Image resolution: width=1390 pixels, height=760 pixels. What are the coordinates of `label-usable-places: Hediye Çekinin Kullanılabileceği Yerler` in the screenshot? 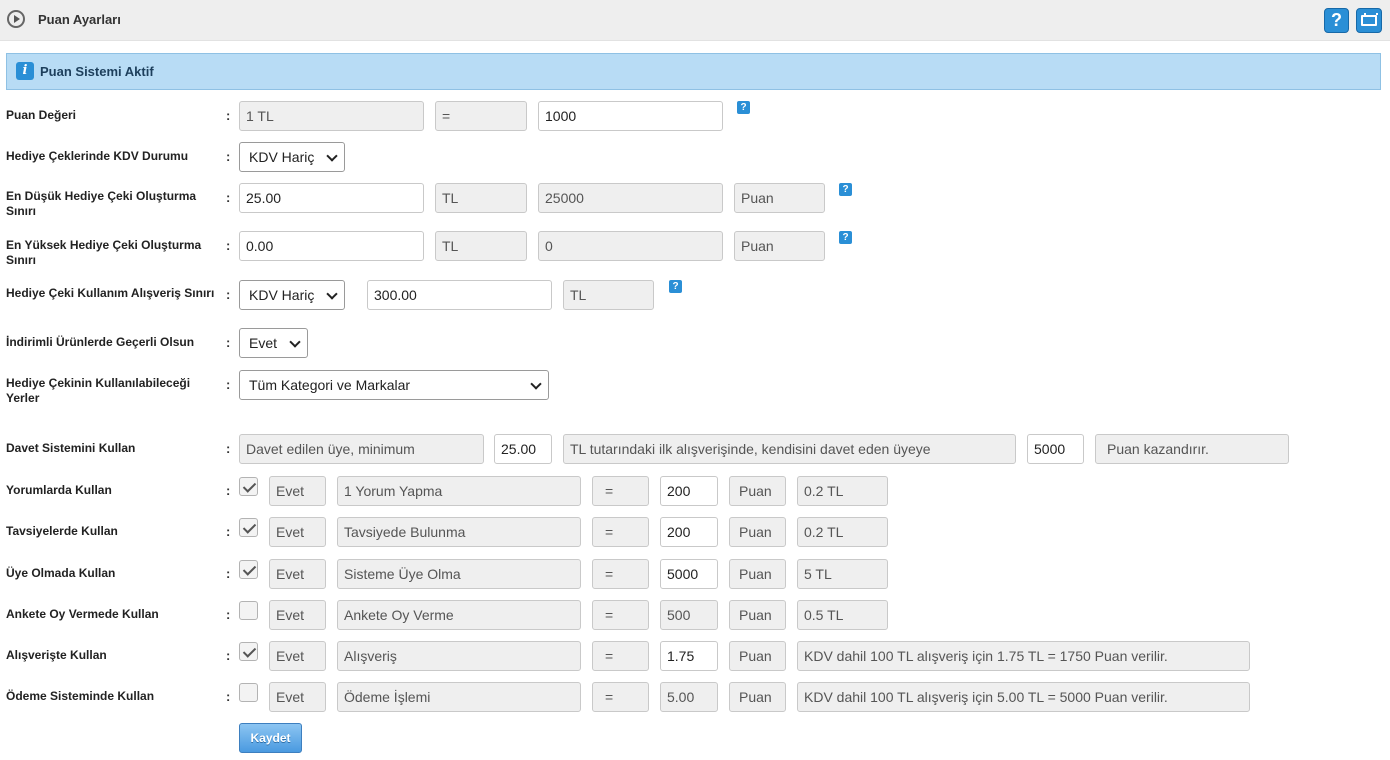 It's located at (98, 390).